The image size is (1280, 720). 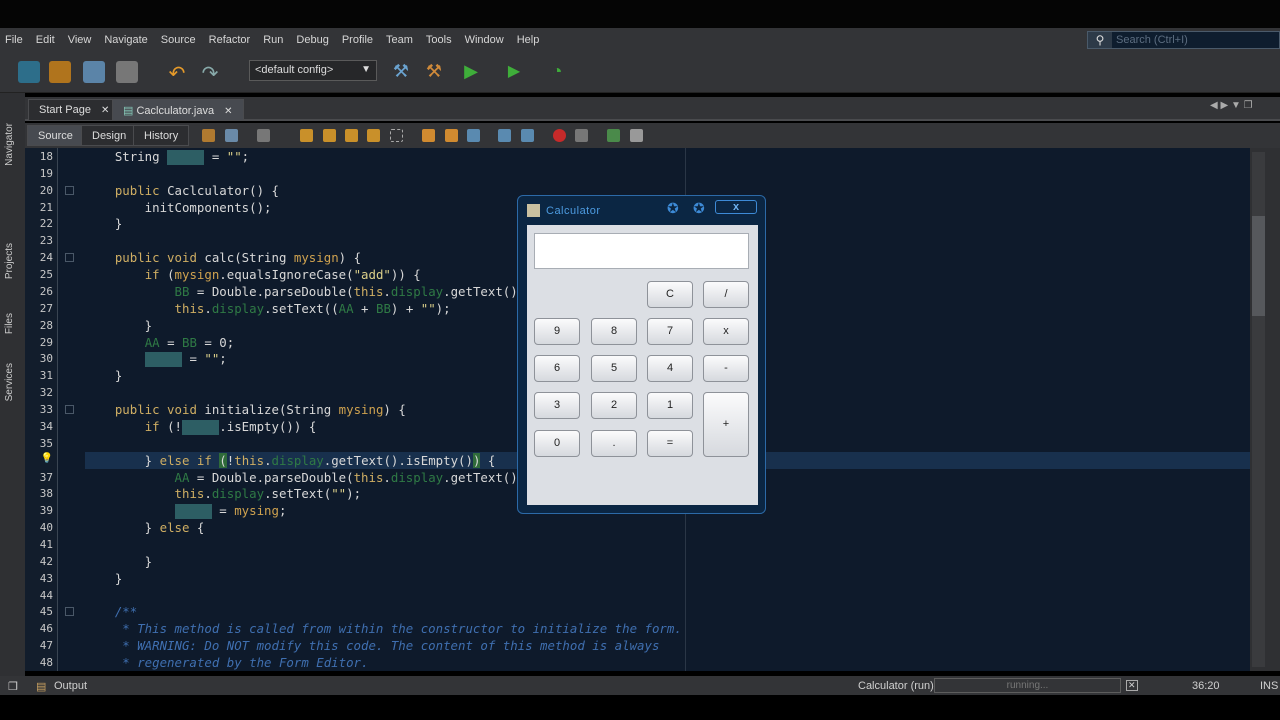 What do you see at coordinates (178, 40) in the screenshot?
I see `menu-source: Source` at bounding box center [178, 40].